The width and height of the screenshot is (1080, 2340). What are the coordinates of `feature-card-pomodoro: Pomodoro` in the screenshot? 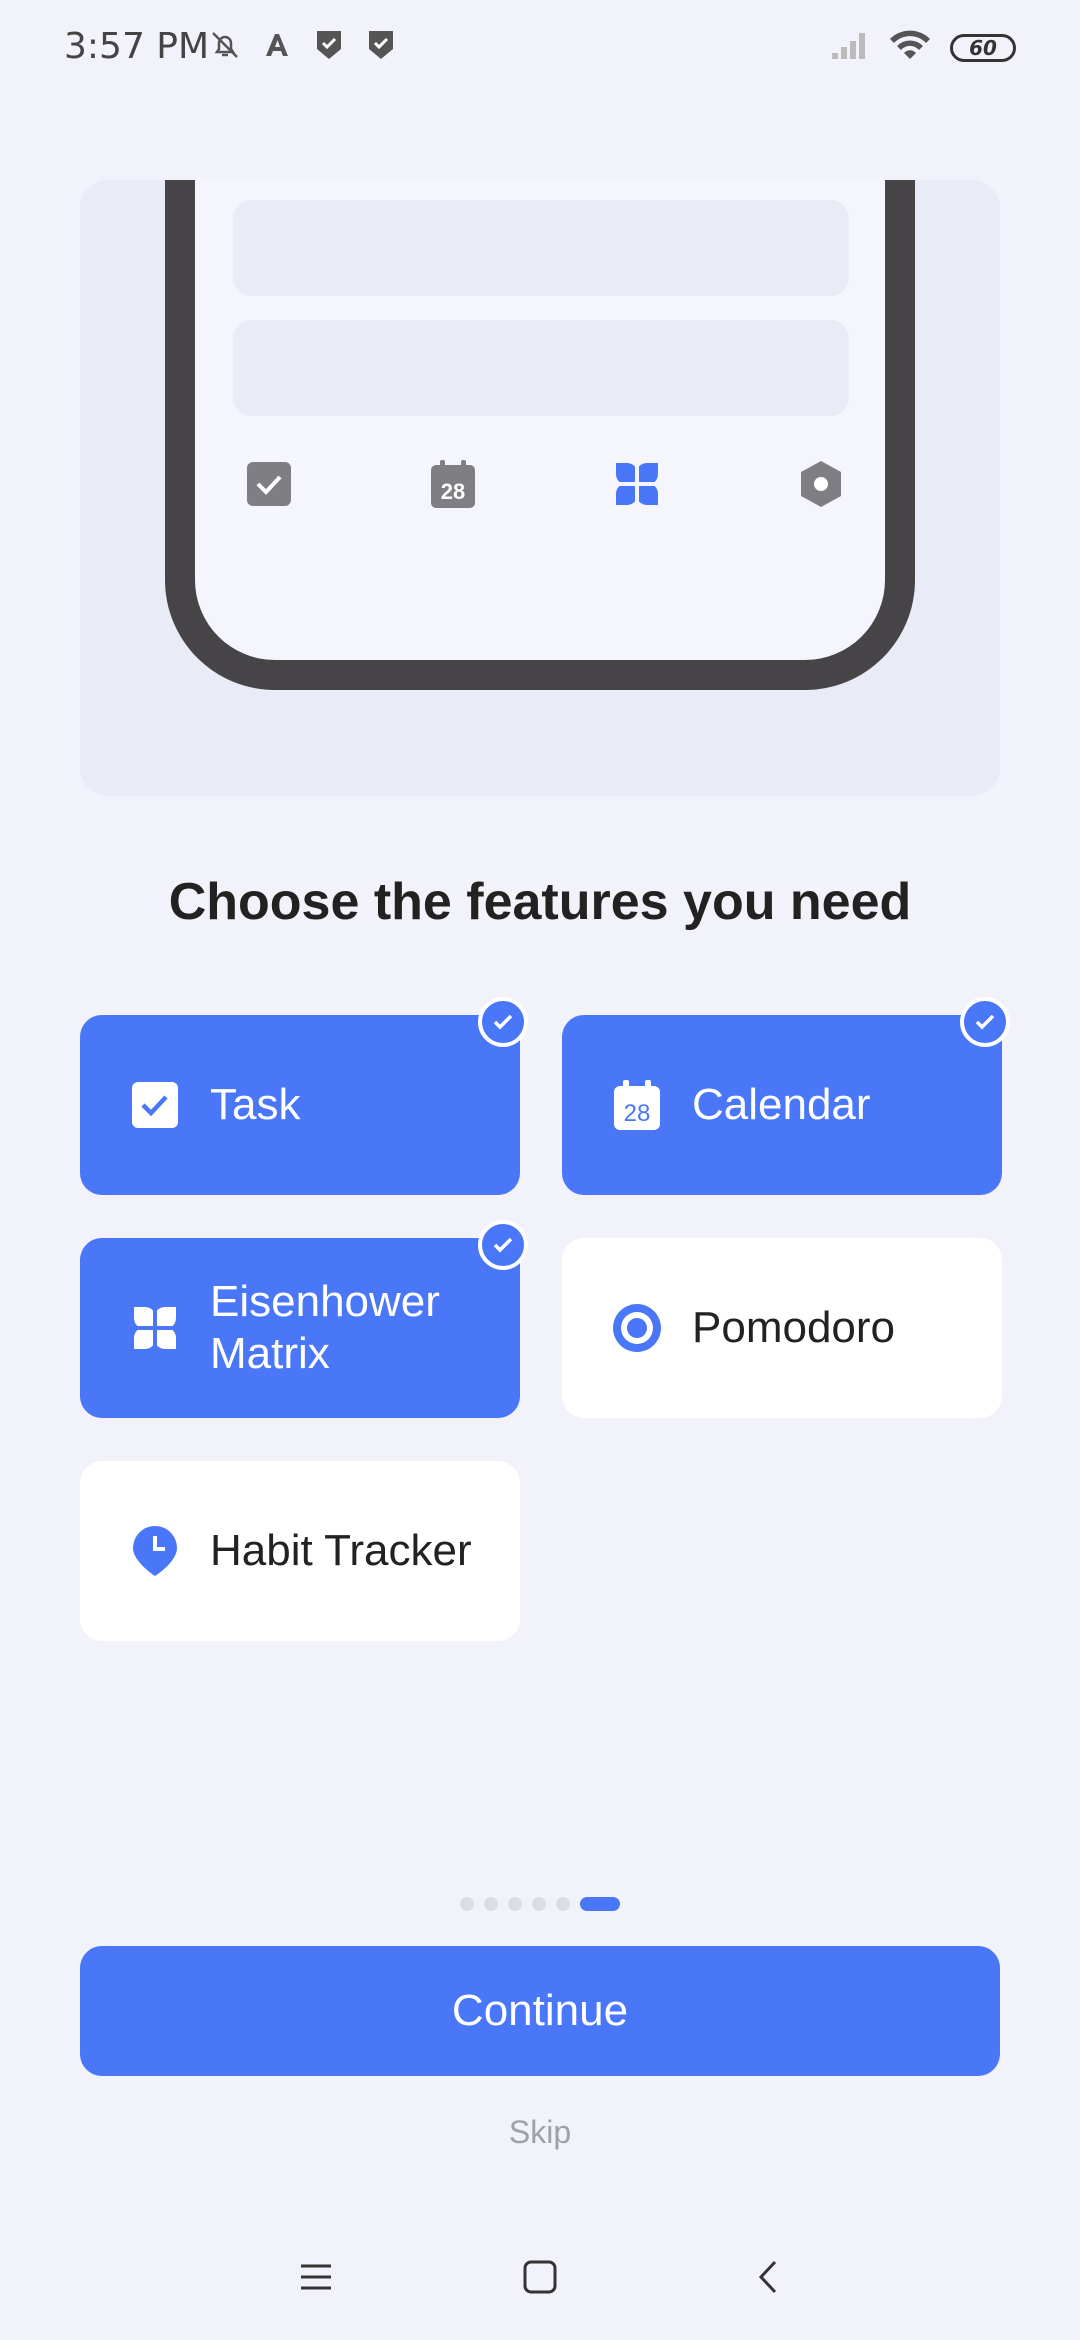 It's located at (782, 1328).